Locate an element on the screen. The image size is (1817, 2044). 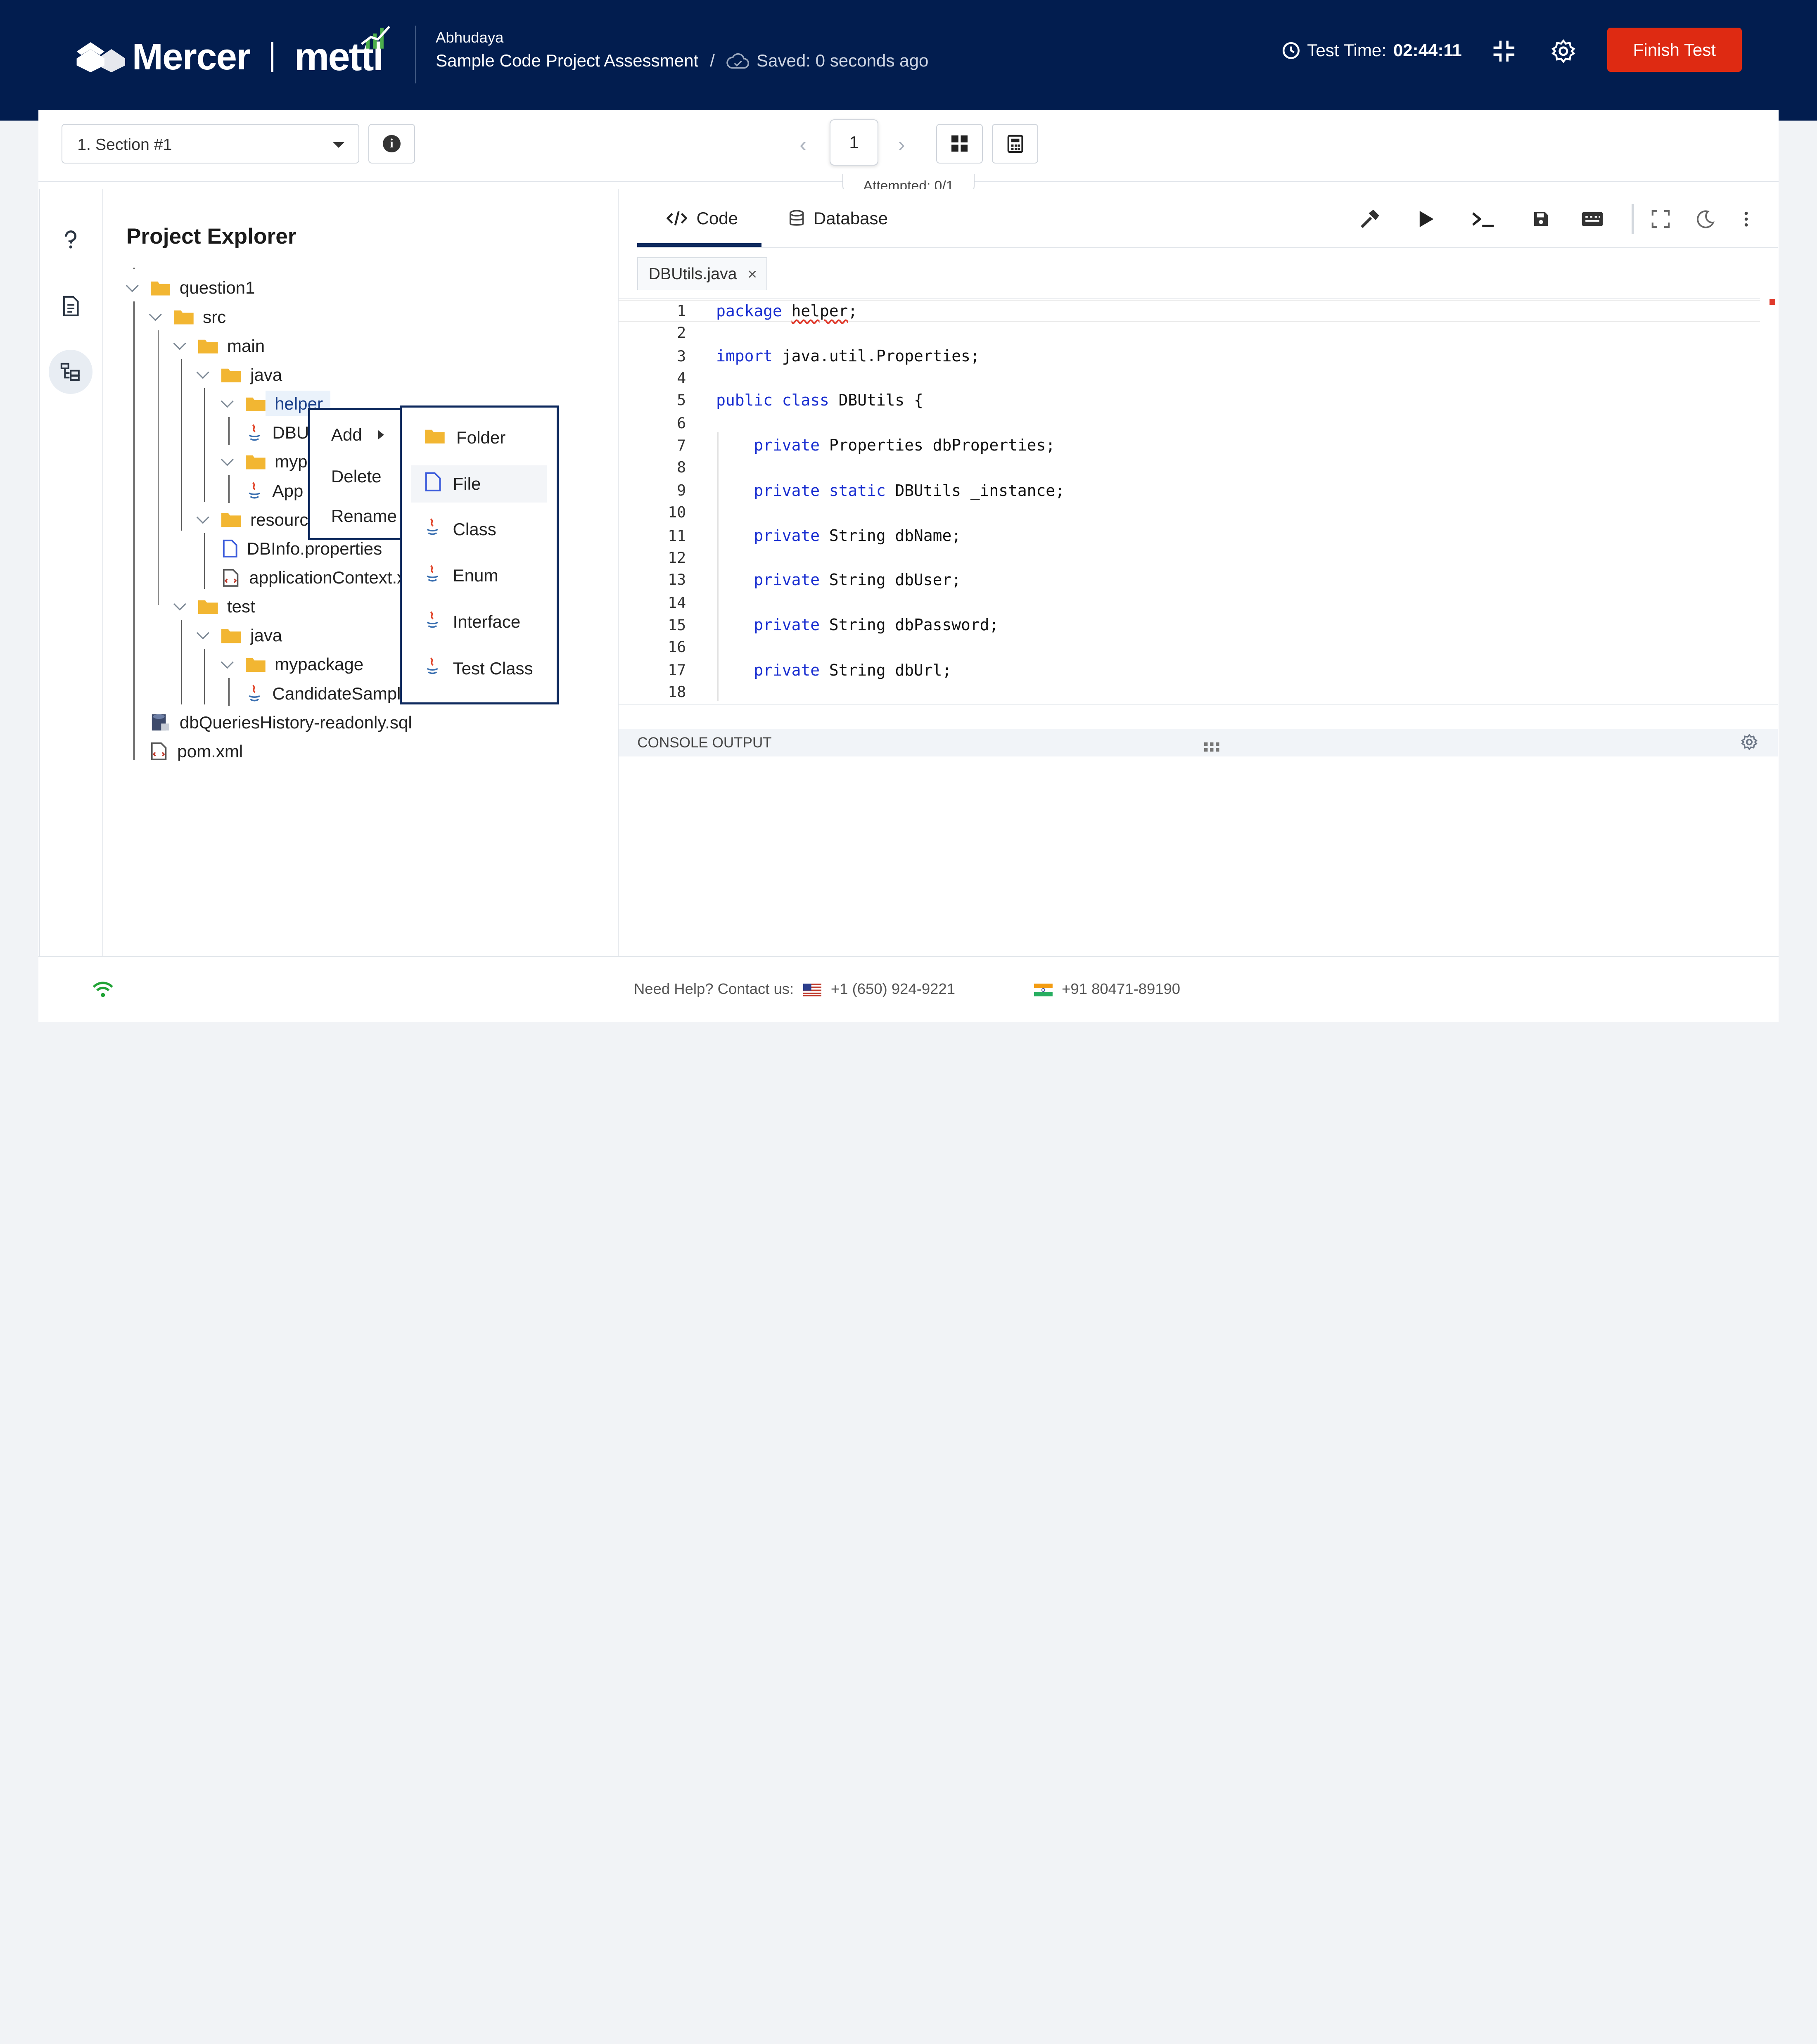
console-title: CONSOLE OUTPUT is located at coordinates (704, 742).